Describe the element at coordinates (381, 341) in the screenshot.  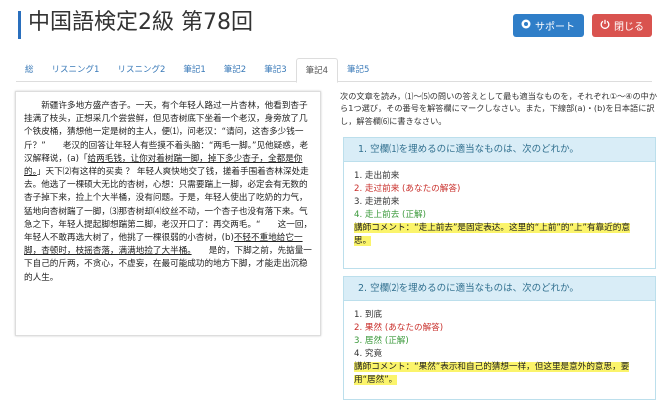
I see `option-3-correct: 3. 居然 (正解)` at that location.